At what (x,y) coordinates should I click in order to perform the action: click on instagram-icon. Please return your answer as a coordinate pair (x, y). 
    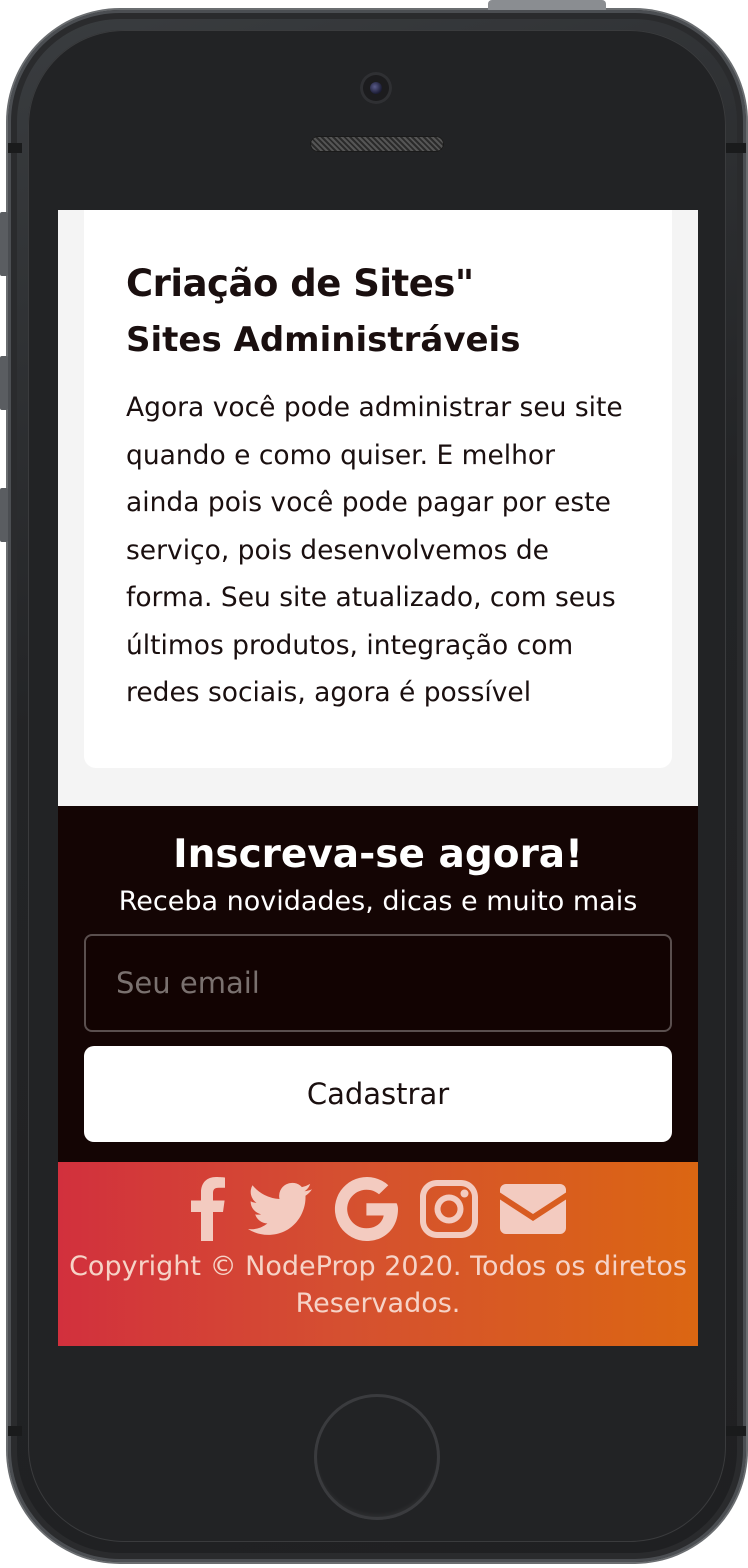
    Looking at the image, I should click on (449, 1209).